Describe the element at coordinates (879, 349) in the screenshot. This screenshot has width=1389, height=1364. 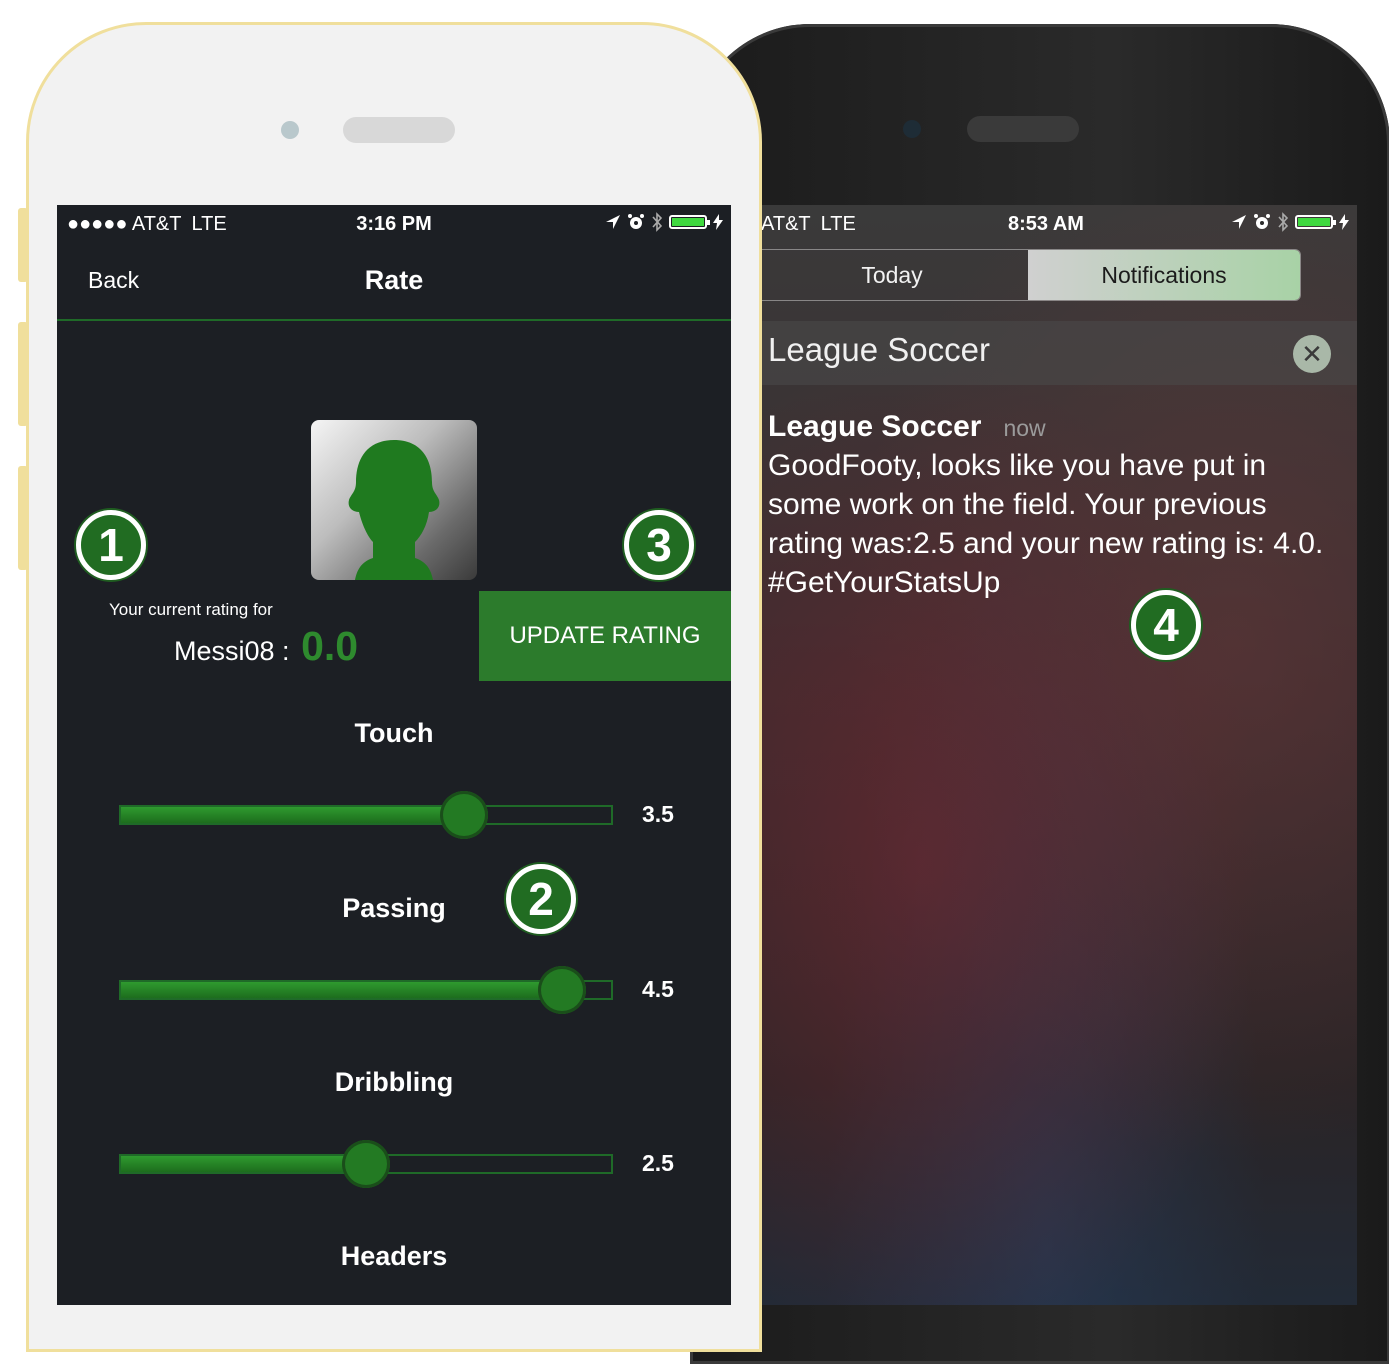
I see `group-app-name: League Soccer` at that location.